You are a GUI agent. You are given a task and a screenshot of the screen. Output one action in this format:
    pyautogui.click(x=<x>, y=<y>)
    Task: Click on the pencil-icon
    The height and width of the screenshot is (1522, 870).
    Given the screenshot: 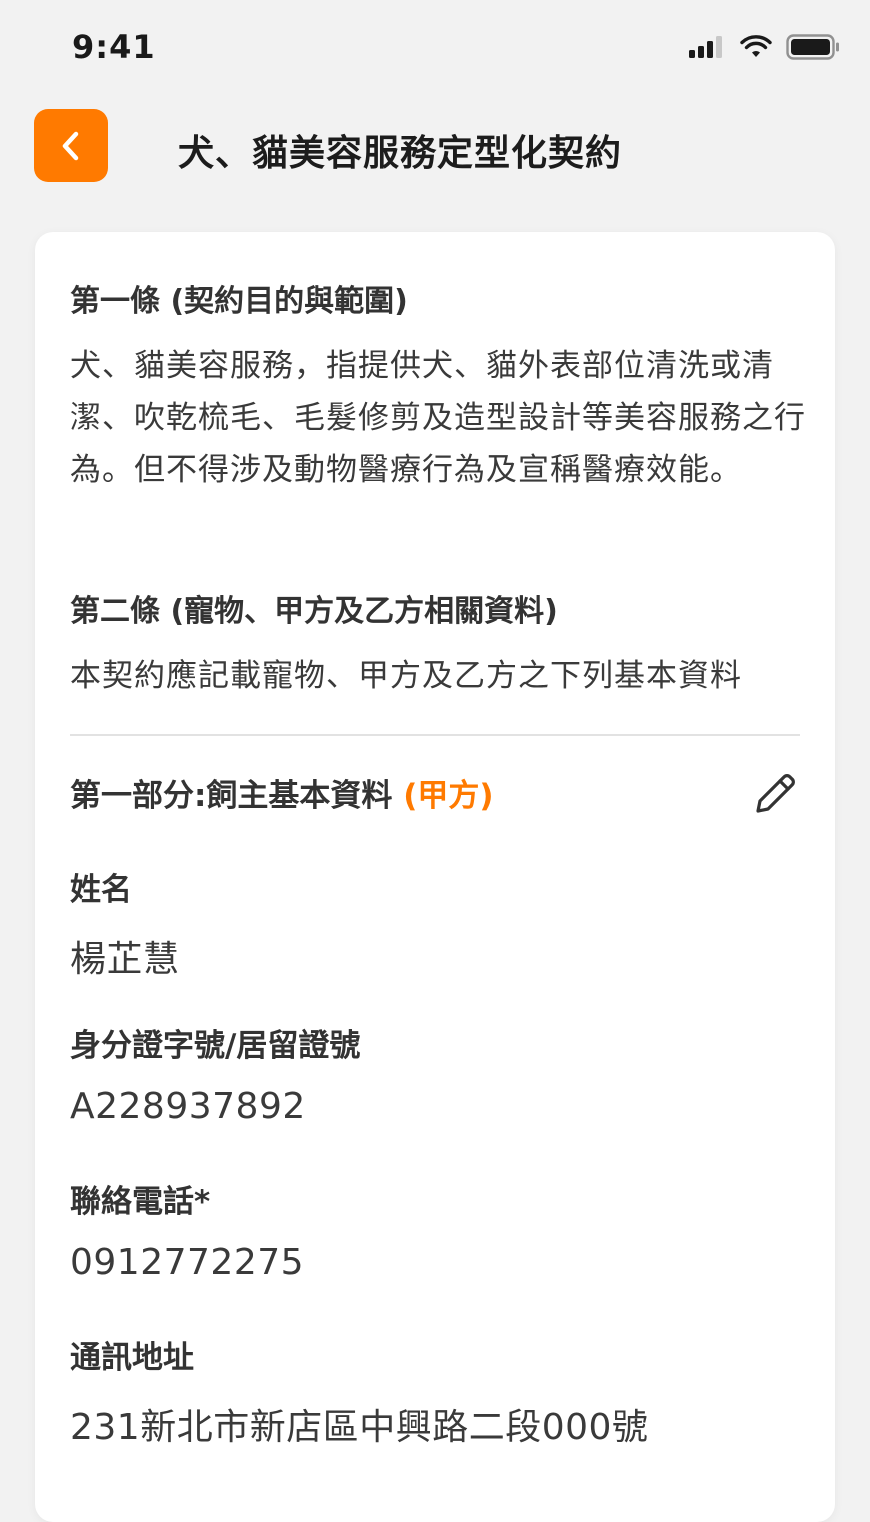 What is the action you would take?
    pyautogui.click(x=775, y=793)
    